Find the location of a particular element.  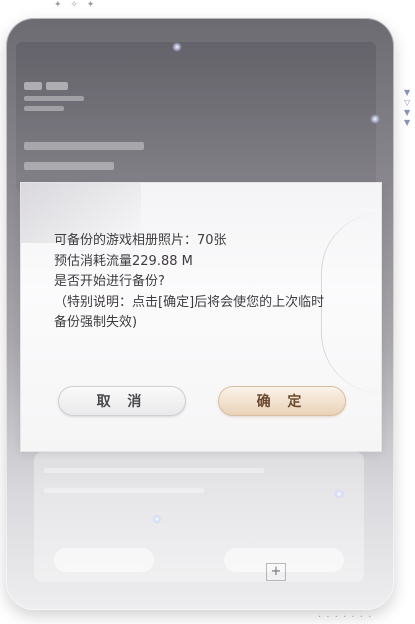

message-line-note: （特别说明：点击[确定]后将会使您的上次临时 is located at coordinates (189, 302).